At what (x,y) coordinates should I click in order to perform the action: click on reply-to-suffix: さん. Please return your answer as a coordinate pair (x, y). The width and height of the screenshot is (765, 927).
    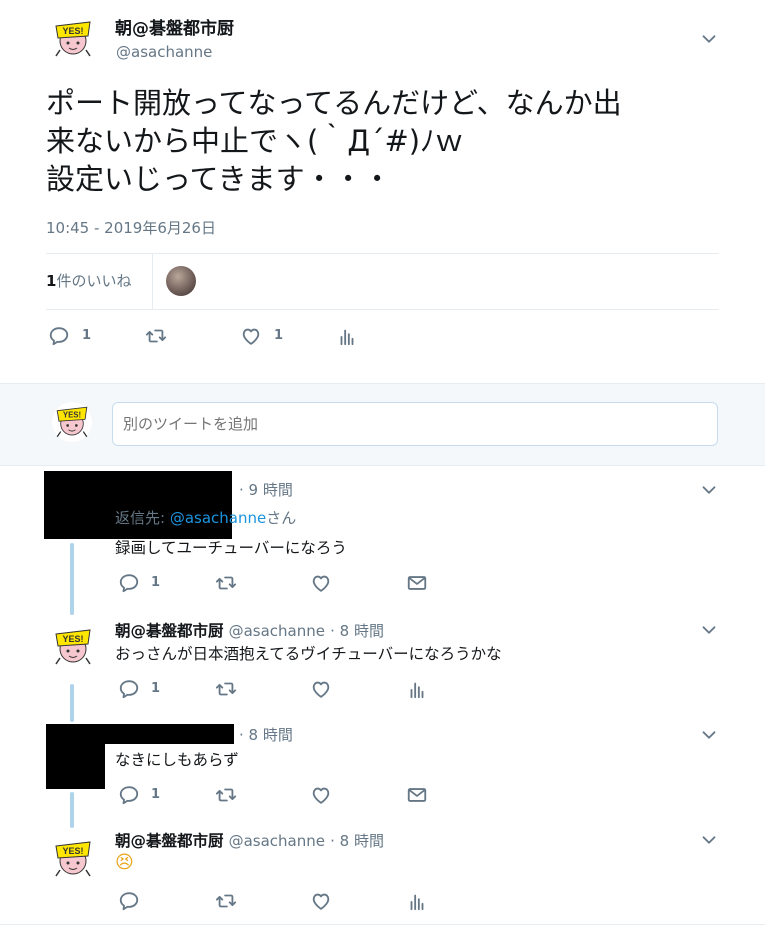
    Looking at the image, I should click on (281, 518).